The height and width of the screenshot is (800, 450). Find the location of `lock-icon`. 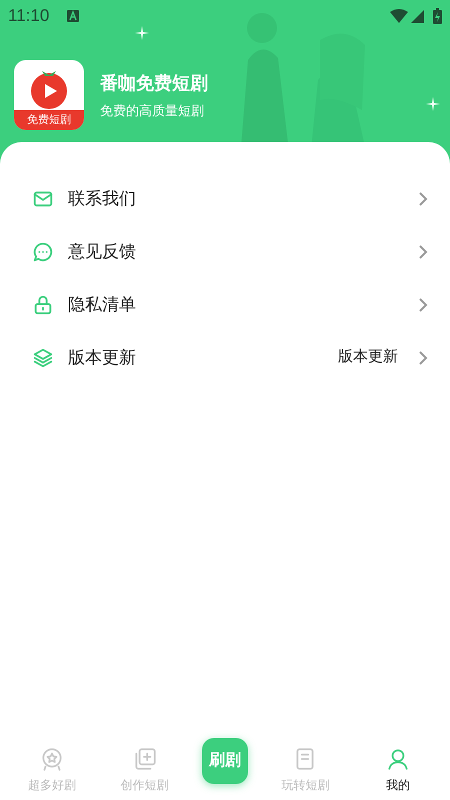

lock-icon is located at coordinates (43, 305).